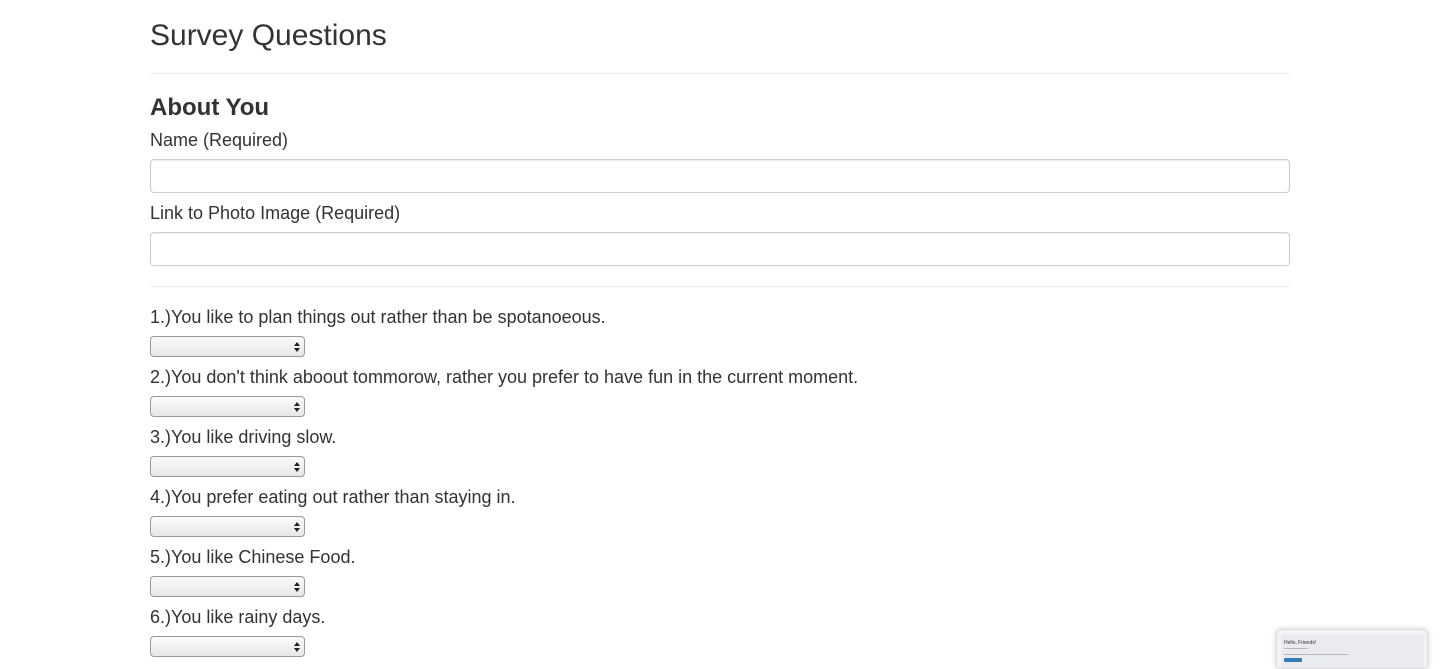  Describe the element at coordinates (227, 406) in the screenshot. I see `question-2-select` at that location.